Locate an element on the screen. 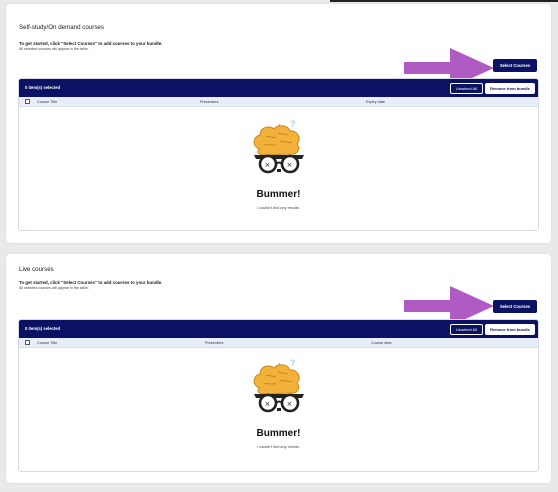 The height and width of the screenshot is (492, 558). section-title: Self-study/On demand courses is located at coordinates (61, 27).